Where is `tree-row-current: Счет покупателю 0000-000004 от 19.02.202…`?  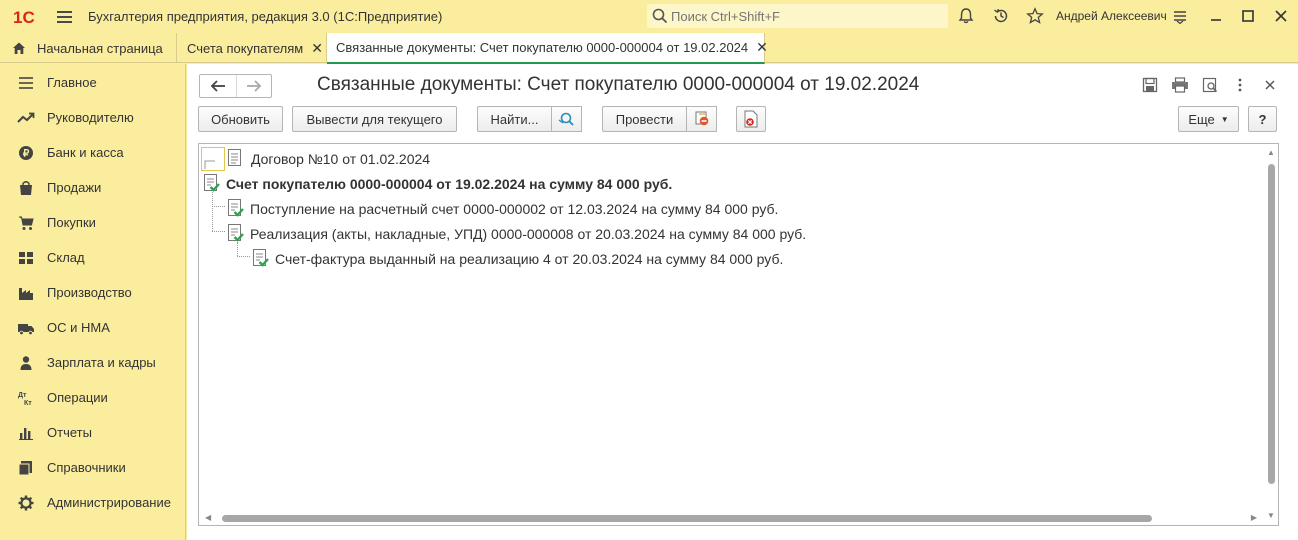 tree-row-current: Счет покупателю 0000-000004 от 19.02.202… is located at coordinates (437, 183).